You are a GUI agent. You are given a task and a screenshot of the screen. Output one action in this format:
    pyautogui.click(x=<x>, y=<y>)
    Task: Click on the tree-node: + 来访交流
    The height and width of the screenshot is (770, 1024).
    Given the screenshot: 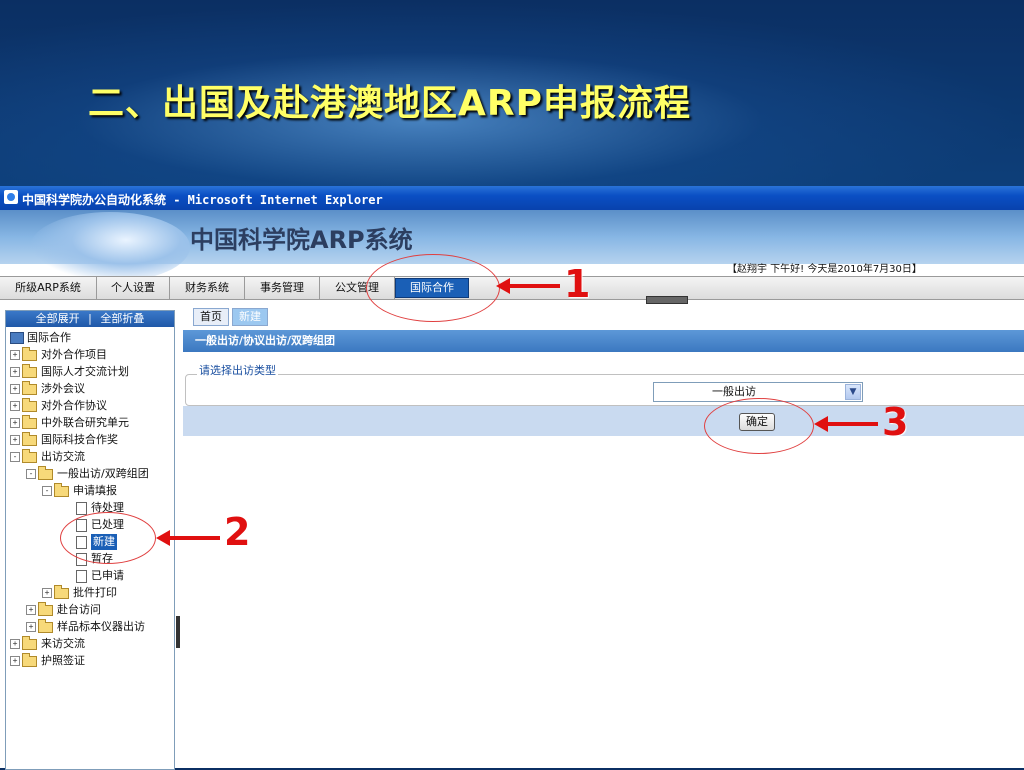 What is the action you would take?
    pyautogui.click(x=47, y=643)
    